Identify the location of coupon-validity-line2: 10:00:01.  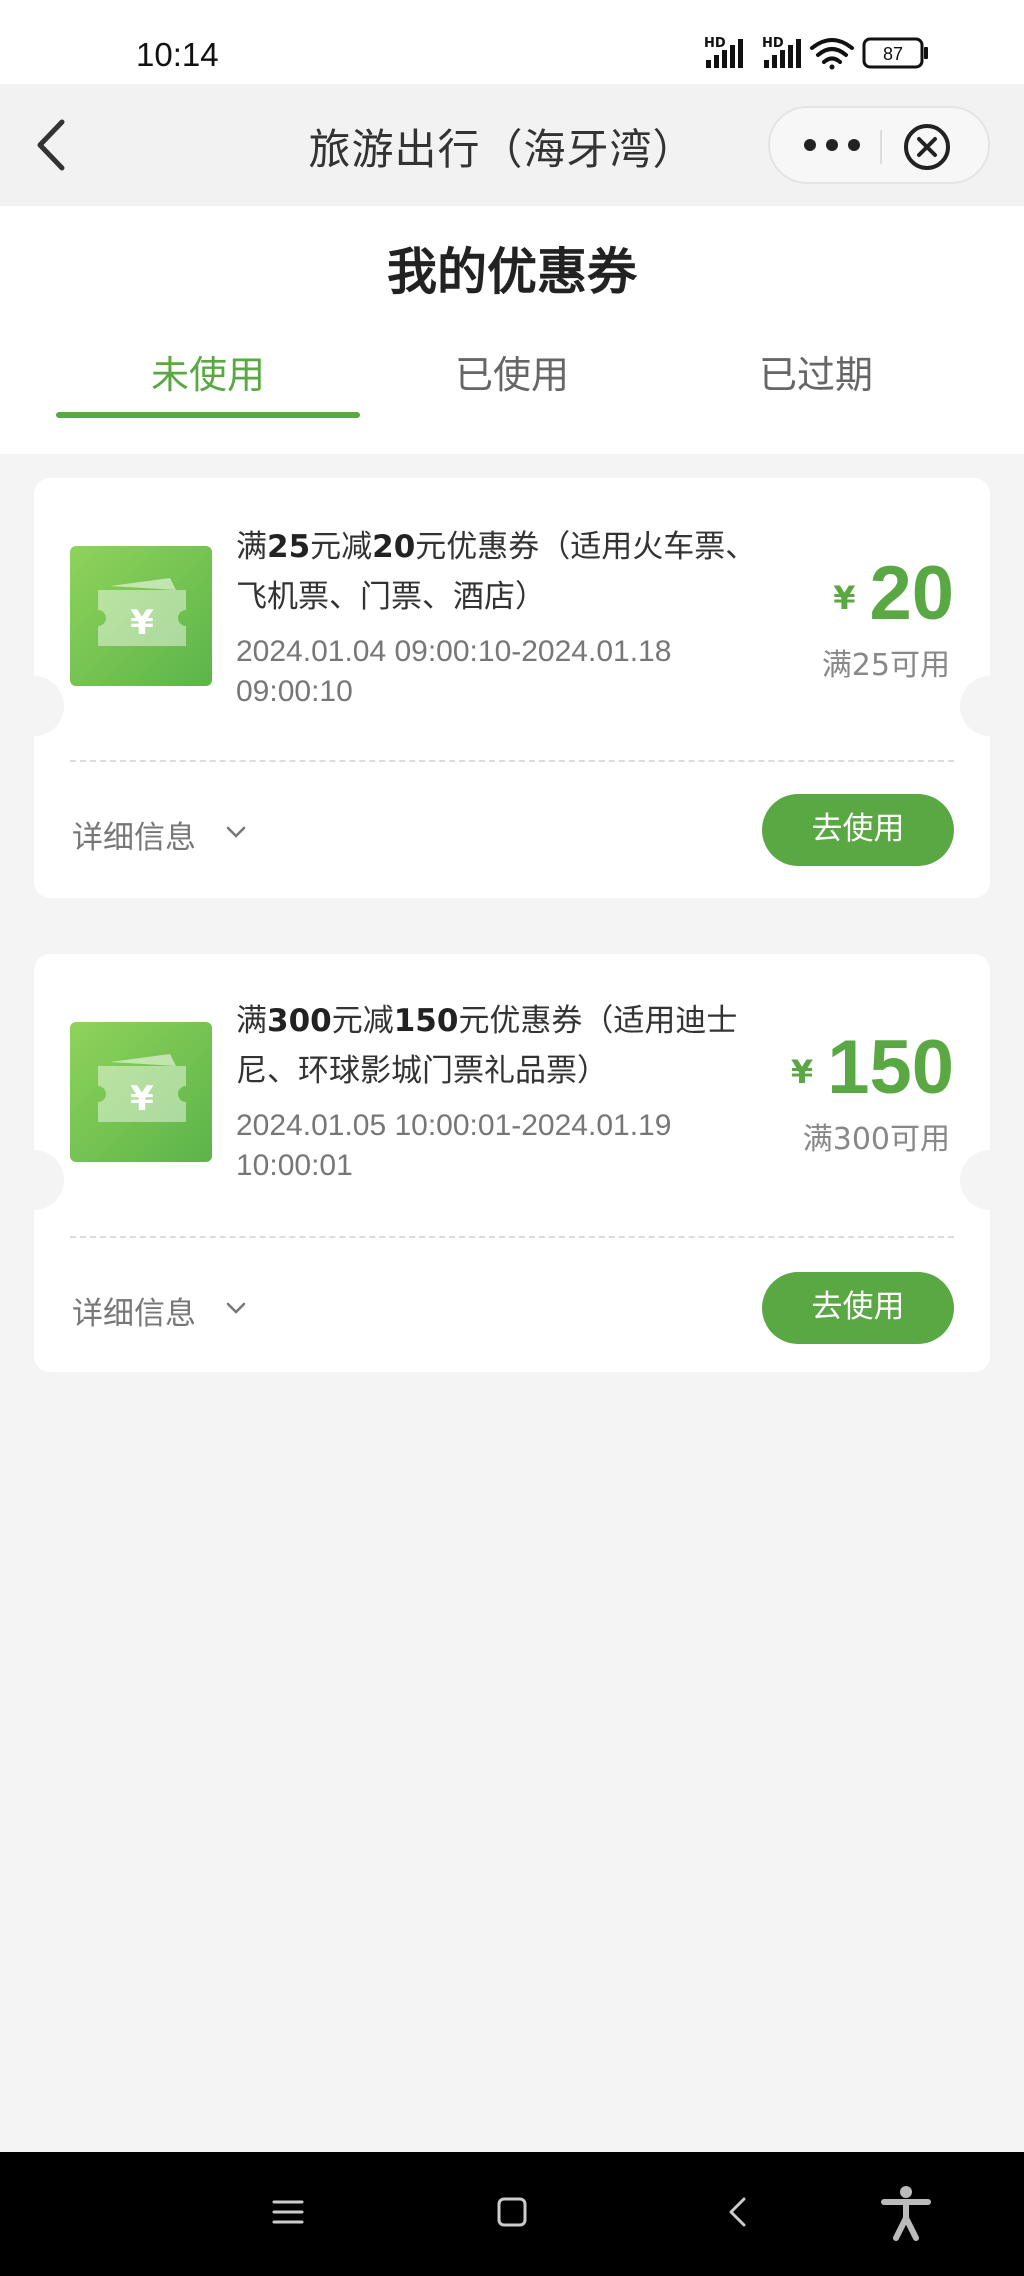
(294, 1165).